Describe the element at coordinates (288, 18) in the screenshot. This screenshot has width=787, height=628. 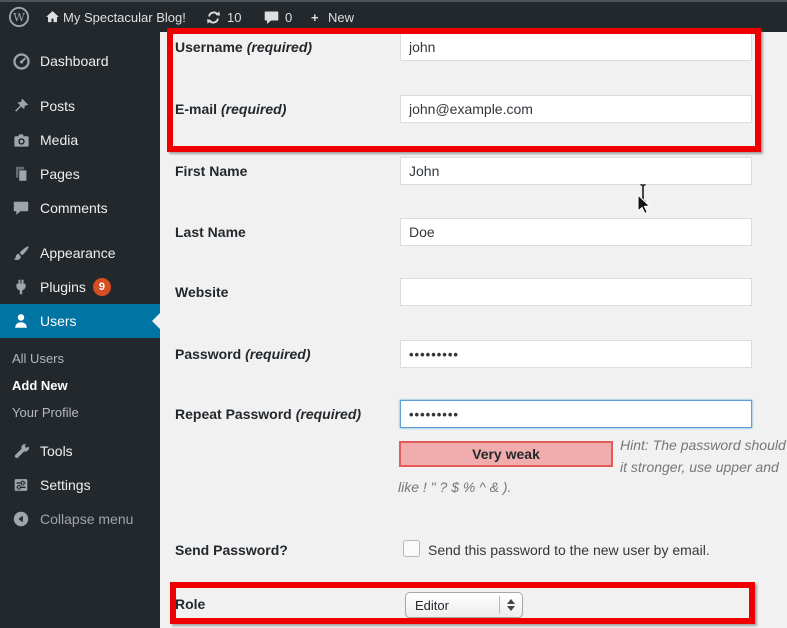
I see `comments-count: 0` at that location.